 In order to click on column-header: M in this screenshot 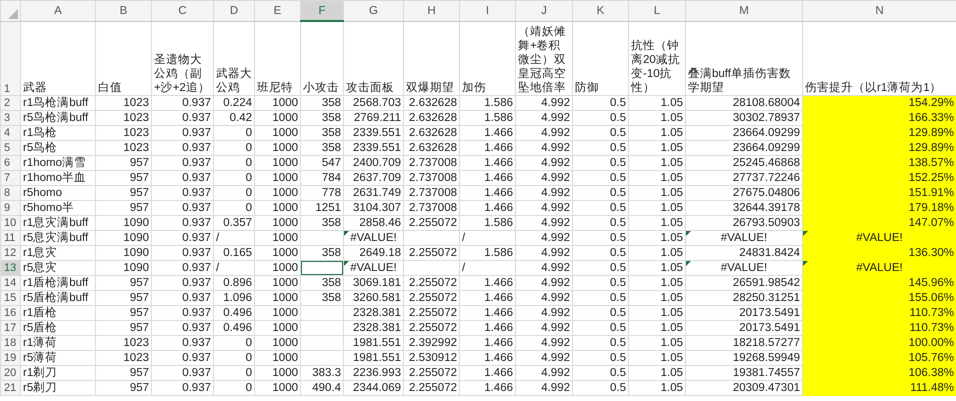, I will do `click(744, 10)`.